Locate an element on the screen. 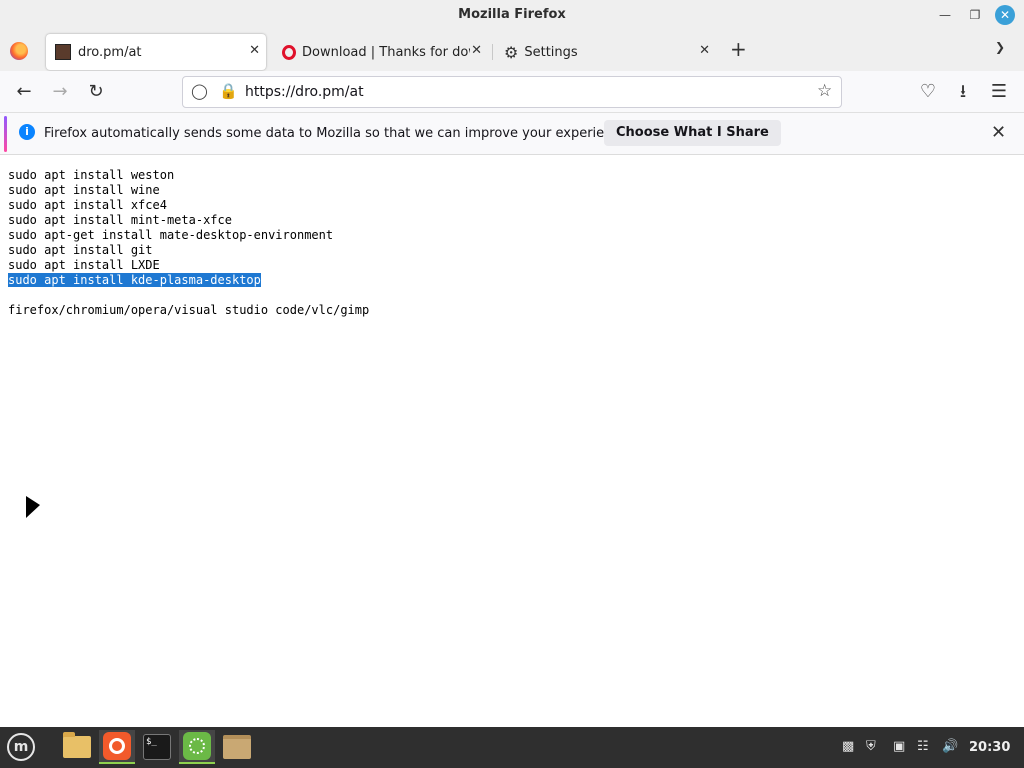 This screenshot has width=1024, height=768. text-line: sudo apt install wine is located at coordinates (84, 190).